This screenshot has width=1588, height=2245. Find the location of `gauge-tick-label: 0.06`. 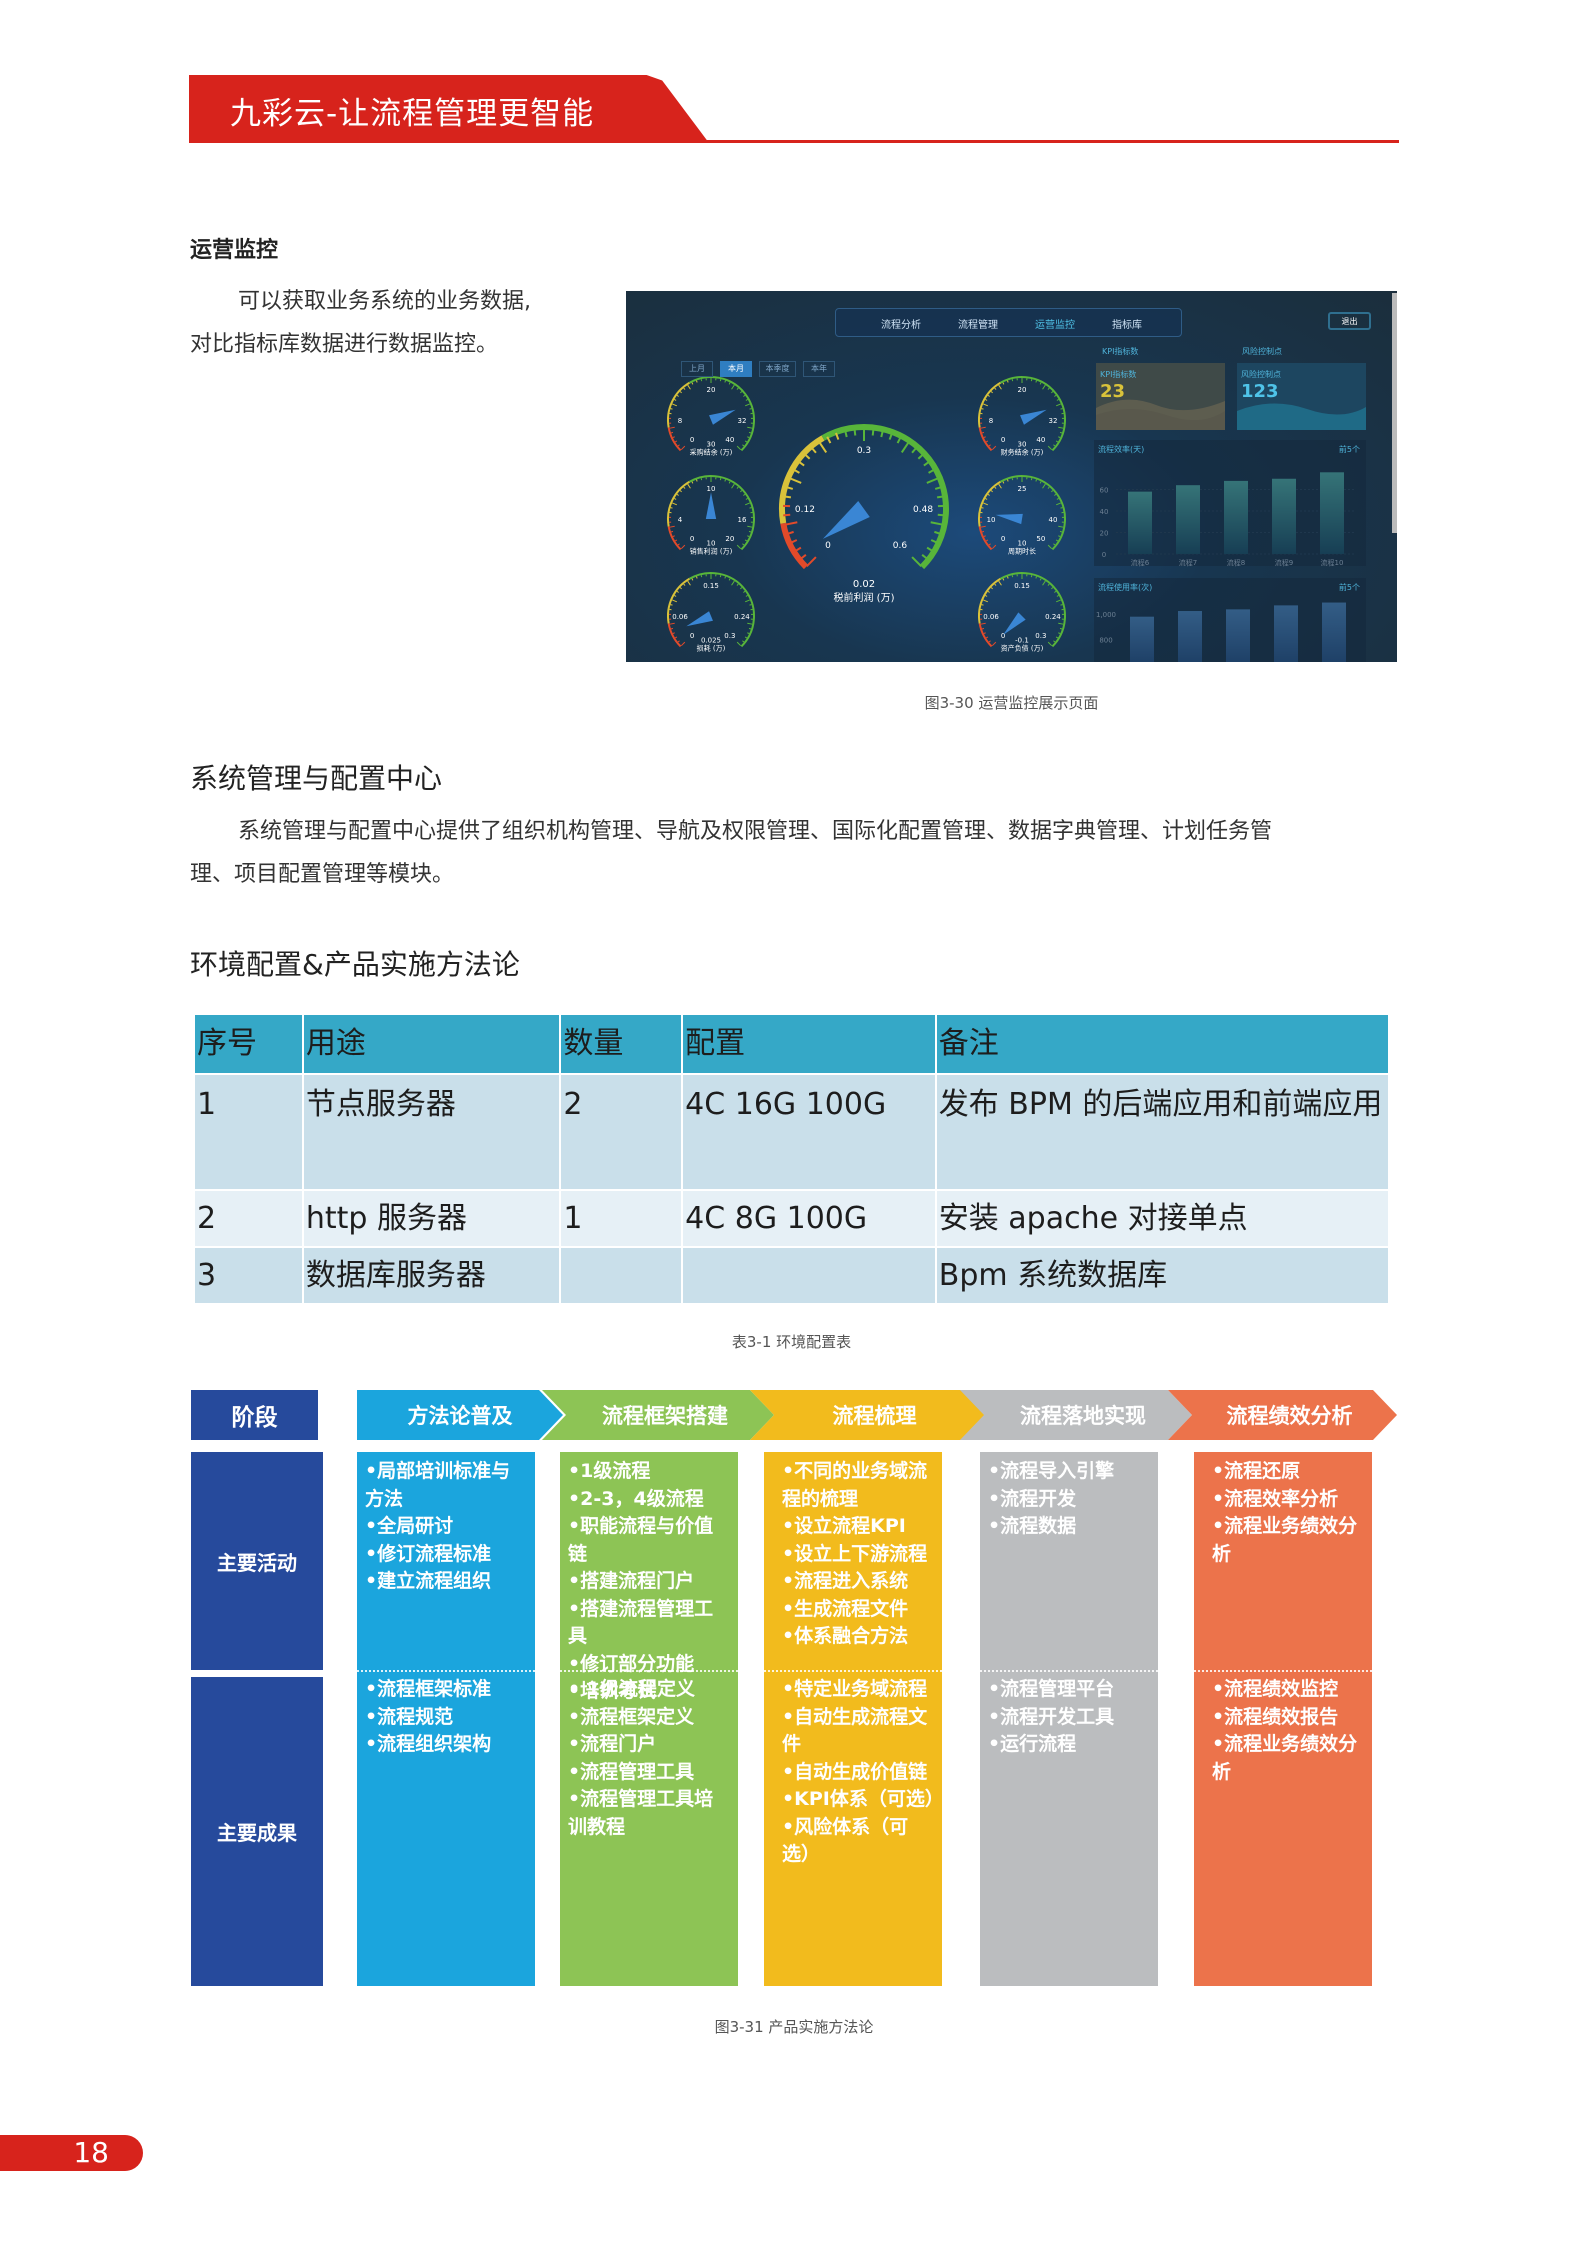

gauge-tick-label: 0.06 is located at coordinates (991, 617).